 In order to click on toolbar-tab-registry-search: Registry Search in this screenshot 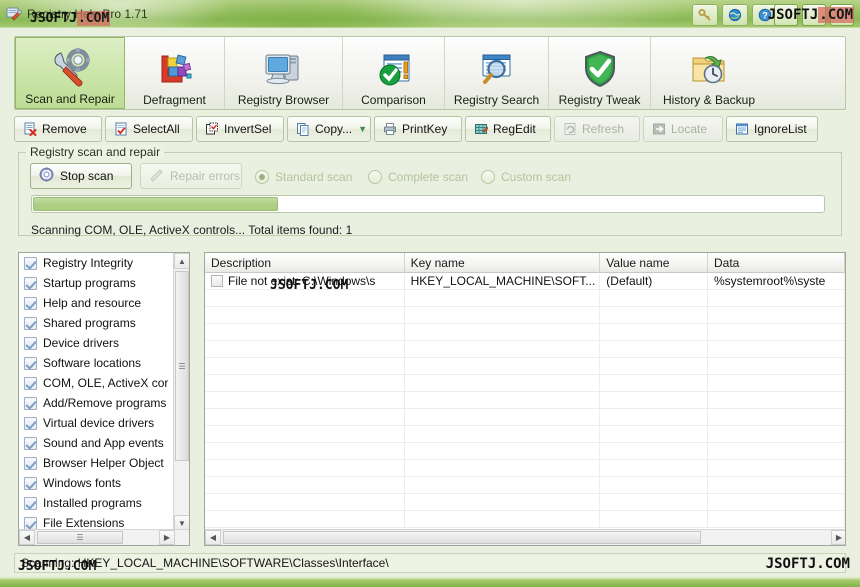, I will do `click(497, 73)`.